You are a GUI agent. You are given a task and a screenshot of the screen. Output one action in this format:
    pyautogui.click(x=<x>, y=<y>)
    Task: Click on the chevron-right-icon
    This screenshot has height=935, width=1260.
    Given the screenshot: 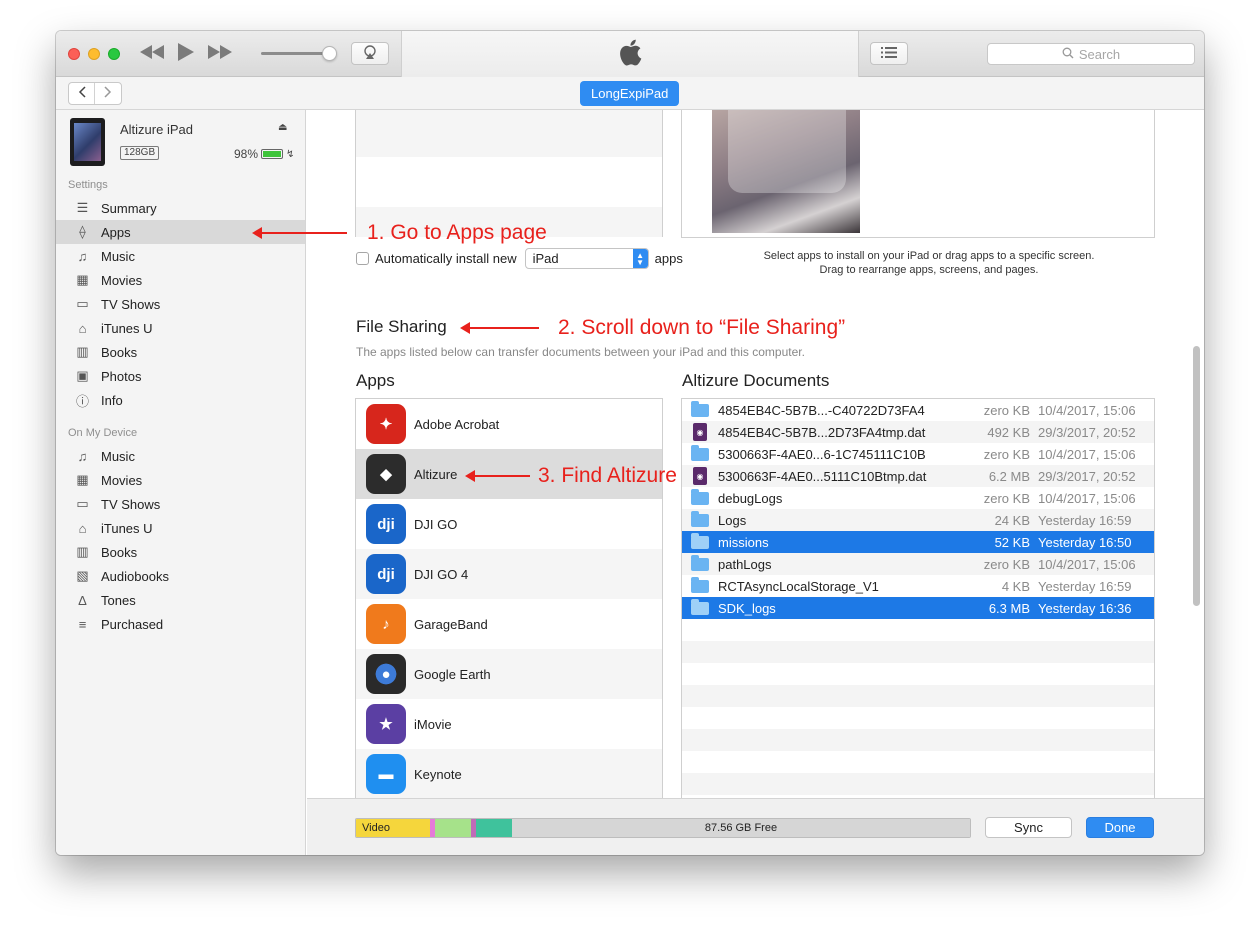 What is the action you would take?
    pyautogui.click(x=108, y=93)
    